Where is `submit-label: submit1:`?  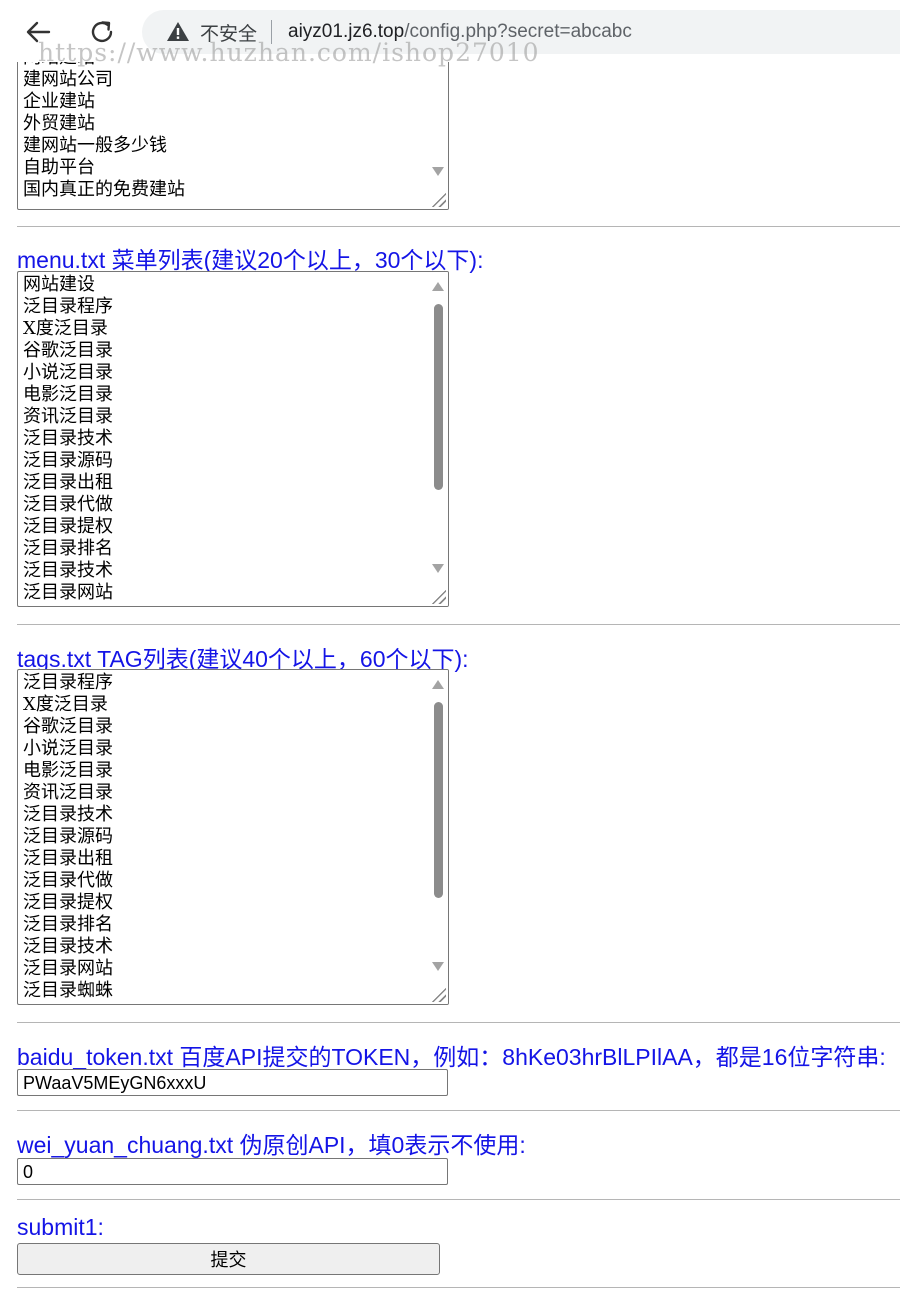 submit-label: submit1: is located at coordinates (60, 1227).